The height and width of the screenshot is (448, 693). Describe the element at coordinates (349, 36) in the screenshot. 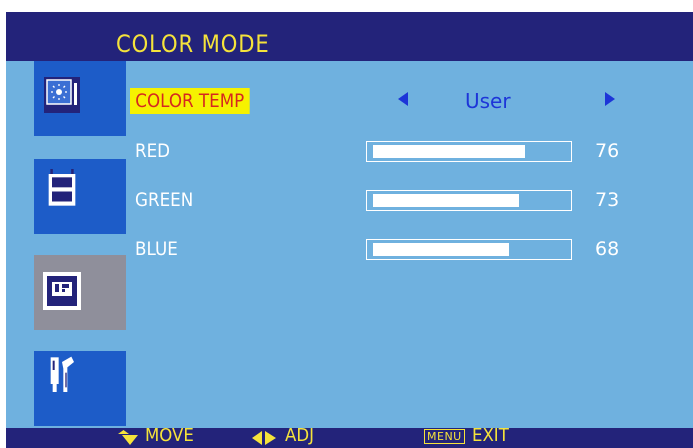

I see `title-bar: COLOR MODE` at that location.